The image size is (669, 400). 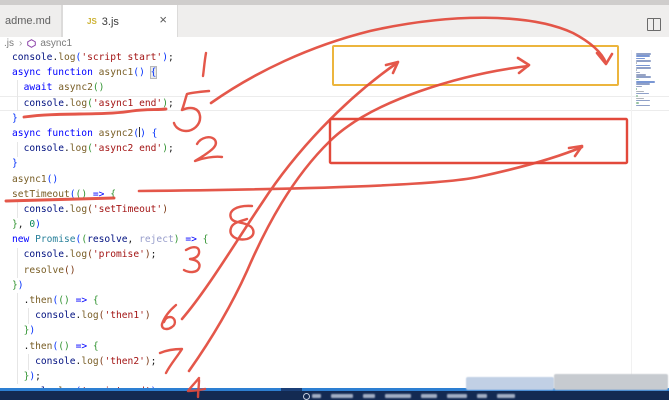 I want to click on tab-readme: adme.md, so click(x=31, y=21).